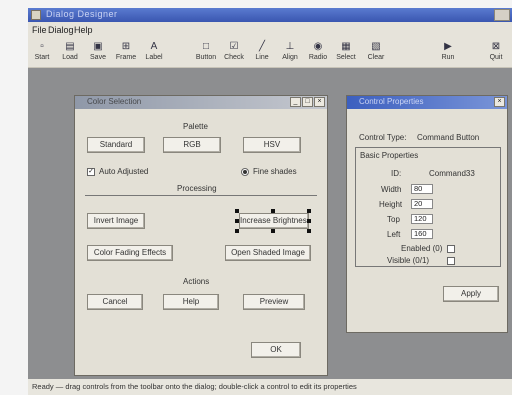 The image size is (512, 395). I want to click on width-label: Width, so click(391, 189).